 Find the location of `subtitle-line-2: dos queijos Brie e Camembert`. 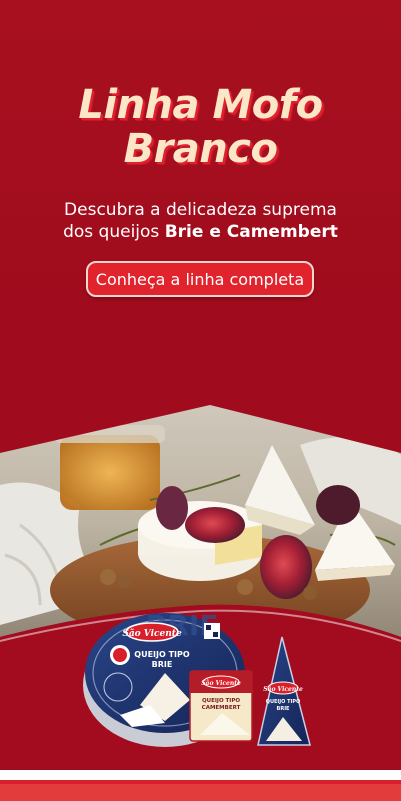

subtitle-line-2: dos queijos Brie e Camembert is located at coordinates (200, 232).